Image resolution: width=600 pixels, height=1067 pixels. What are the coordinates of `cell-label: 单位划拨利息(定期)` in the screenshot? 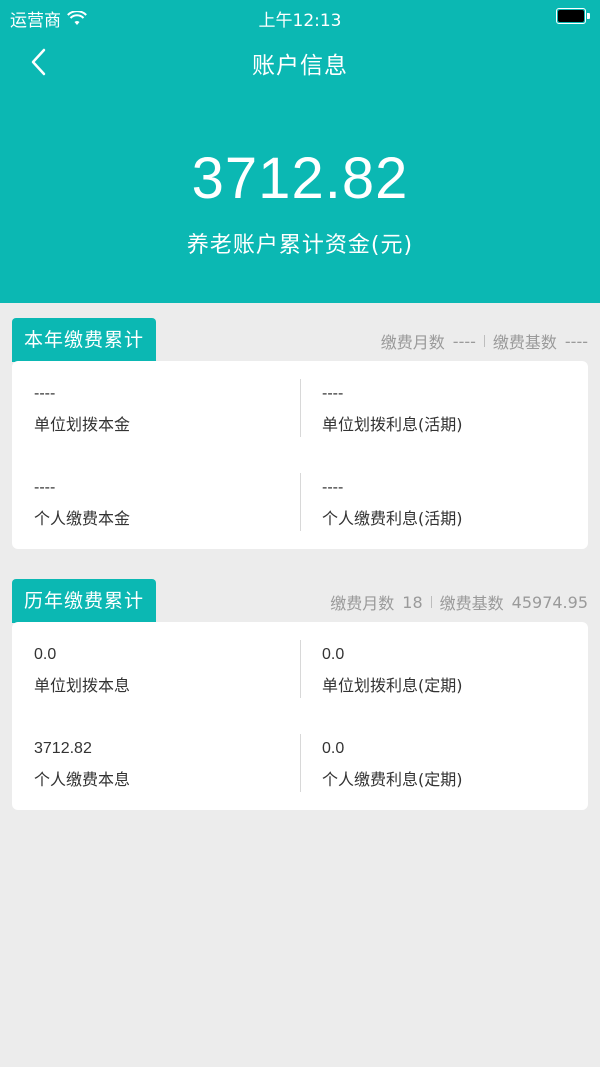 It's located at (392, 685).